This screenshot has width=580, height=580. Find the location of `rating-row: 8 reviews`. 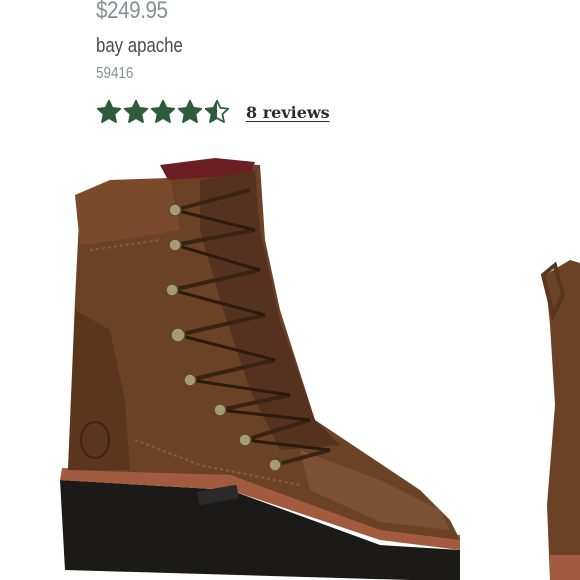

rating-row: 8 reviews is located at coordinates (213, 112).